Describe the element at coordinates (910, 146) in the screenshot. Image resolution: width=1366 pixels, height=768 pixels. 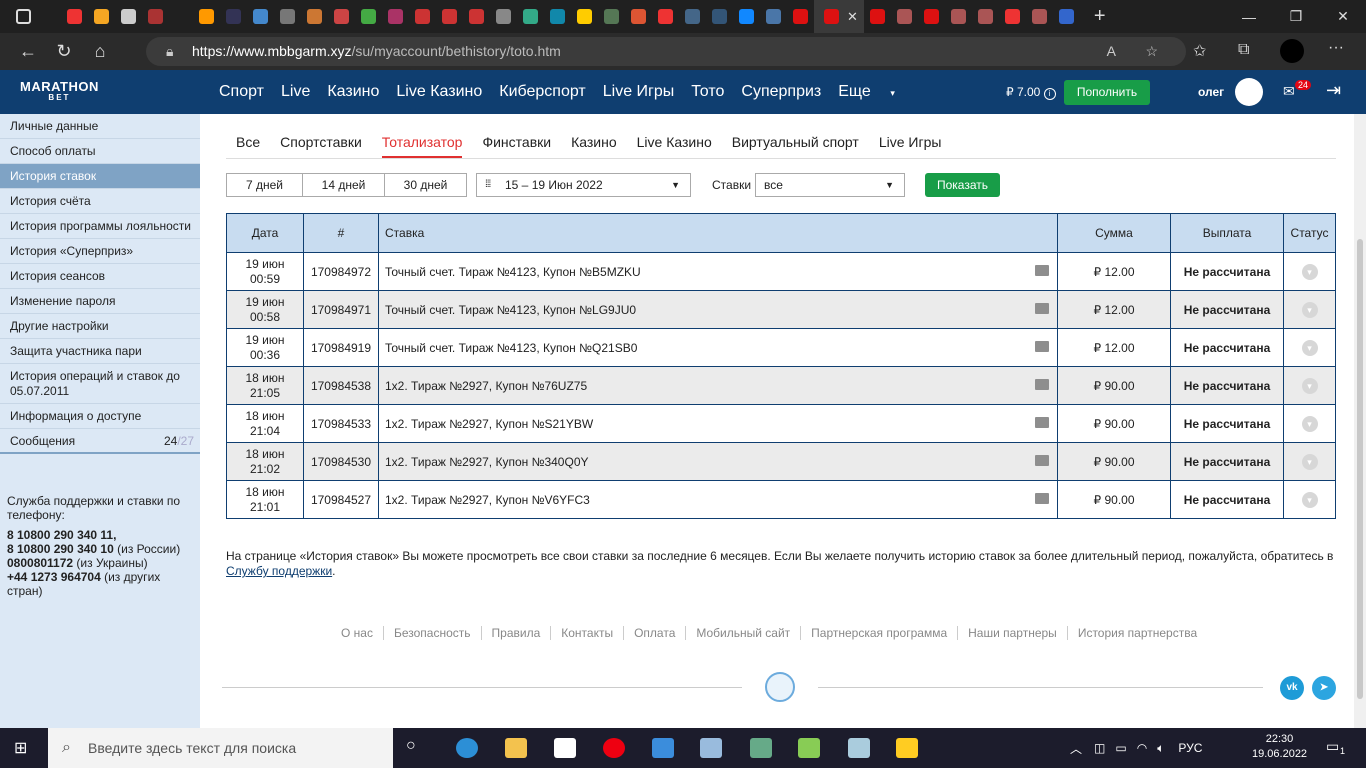
I see `tab-live-games: Live Игры` at that location.